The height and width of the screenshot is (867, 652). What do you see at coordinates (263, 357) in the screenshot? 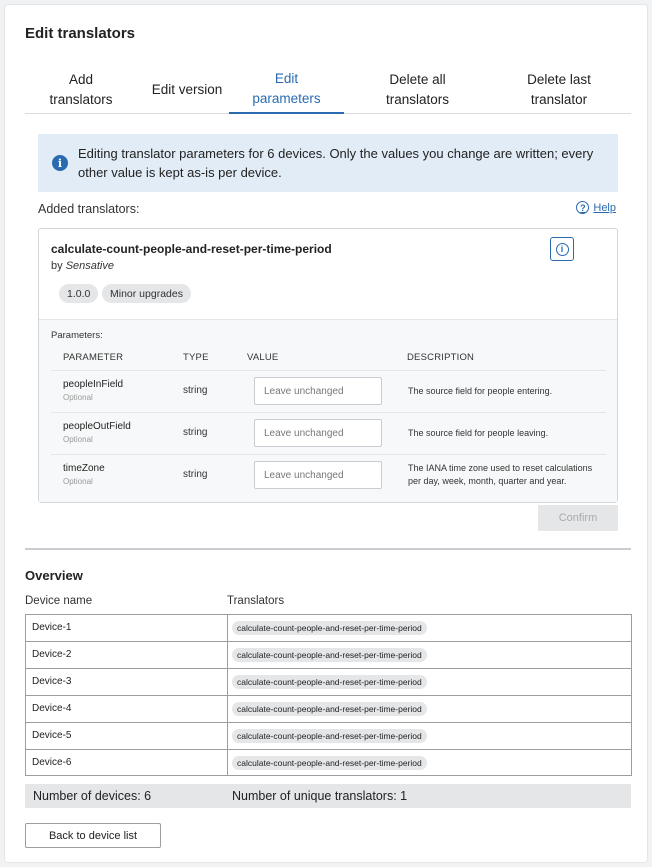
I see `header-value: VALUE` at bounding box center [263, 357].